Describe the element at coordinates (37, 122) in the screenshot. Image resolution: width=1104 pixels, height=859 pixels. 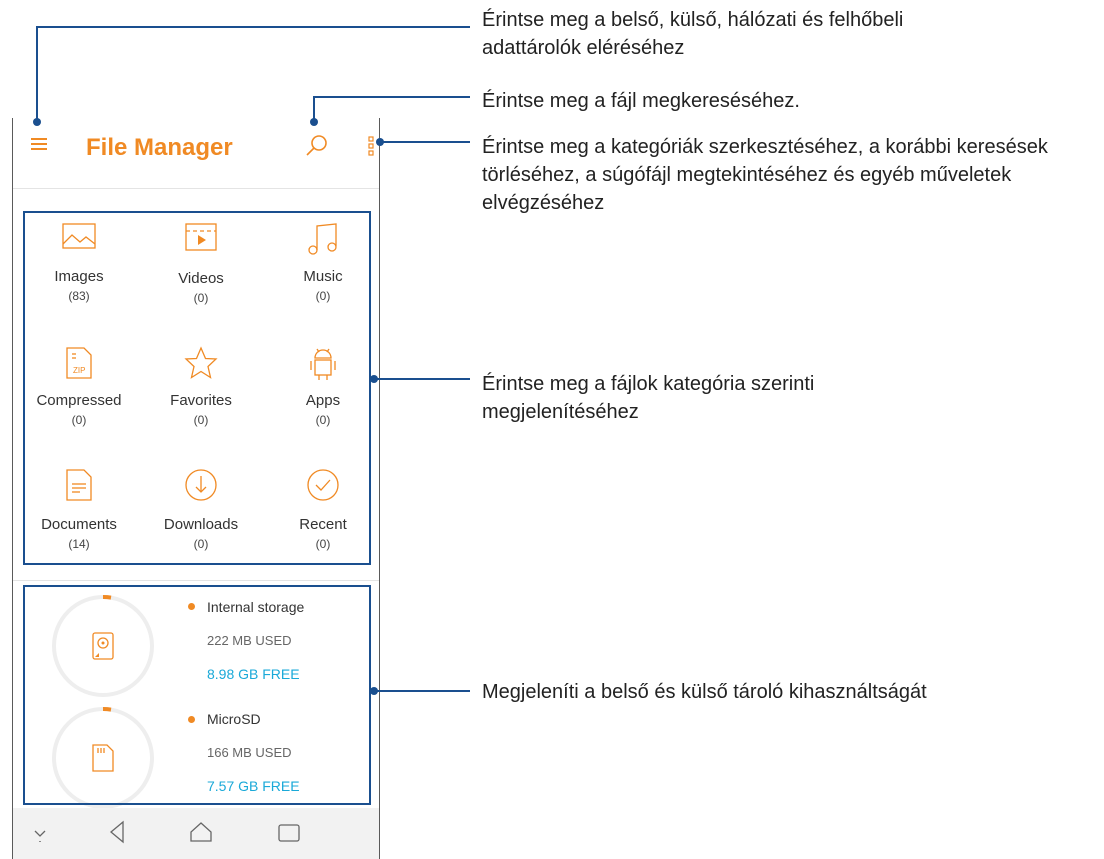
I see `menu-leader-dot` at that location.